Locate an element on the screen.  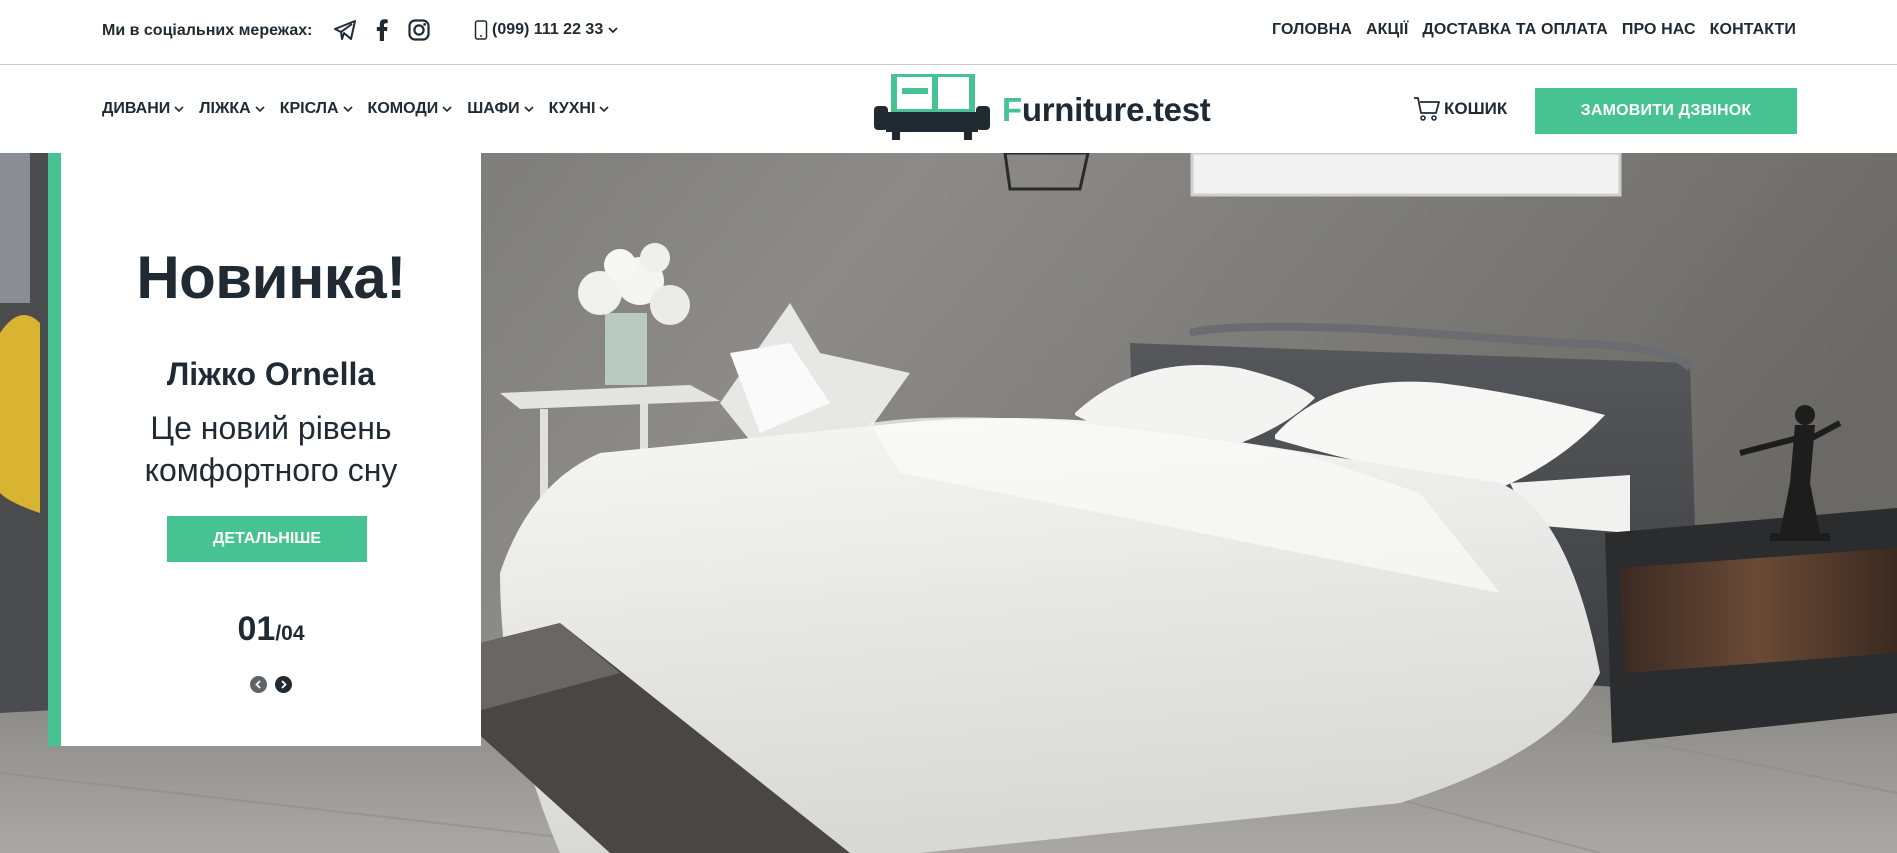
telegram-icon is located at coordinates (345, 30).